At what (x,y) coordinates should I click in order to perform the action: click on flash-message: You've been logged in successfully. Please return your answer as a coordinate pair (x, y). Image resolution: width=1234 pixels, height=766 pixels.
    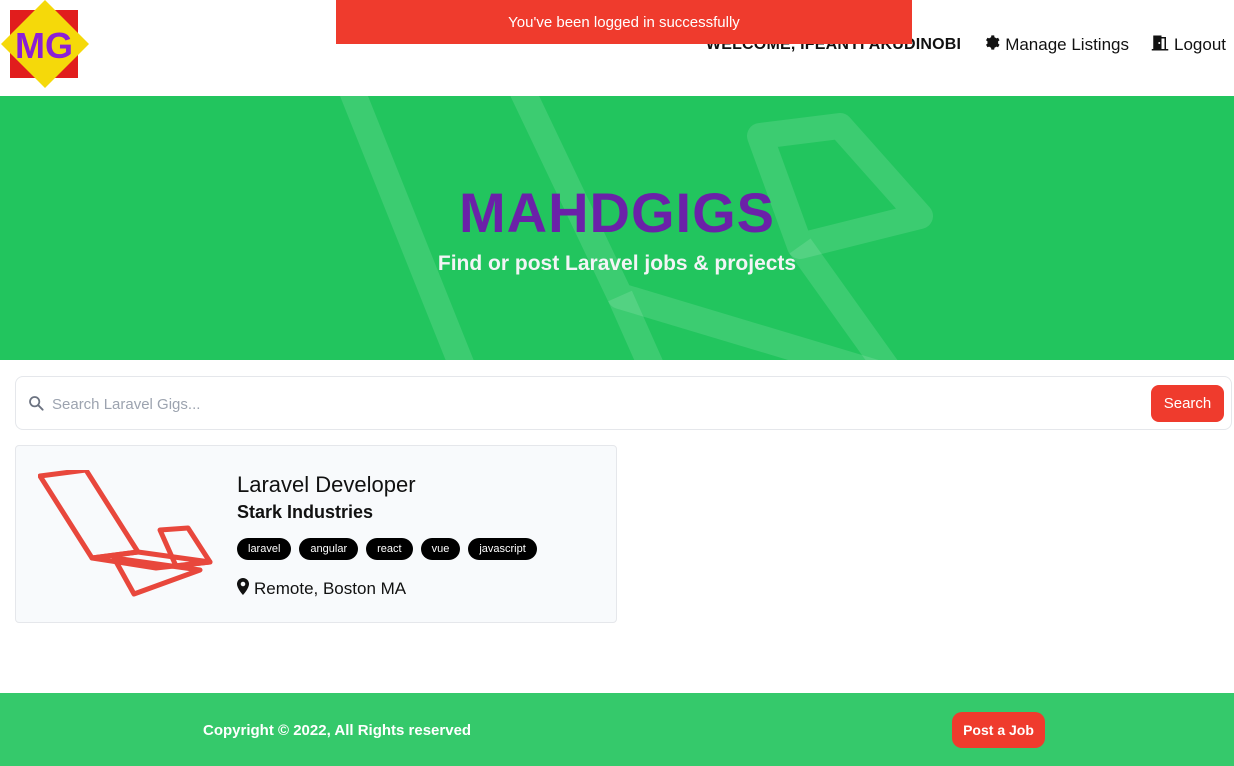
    Looking at the image, I should click on (624, 22).